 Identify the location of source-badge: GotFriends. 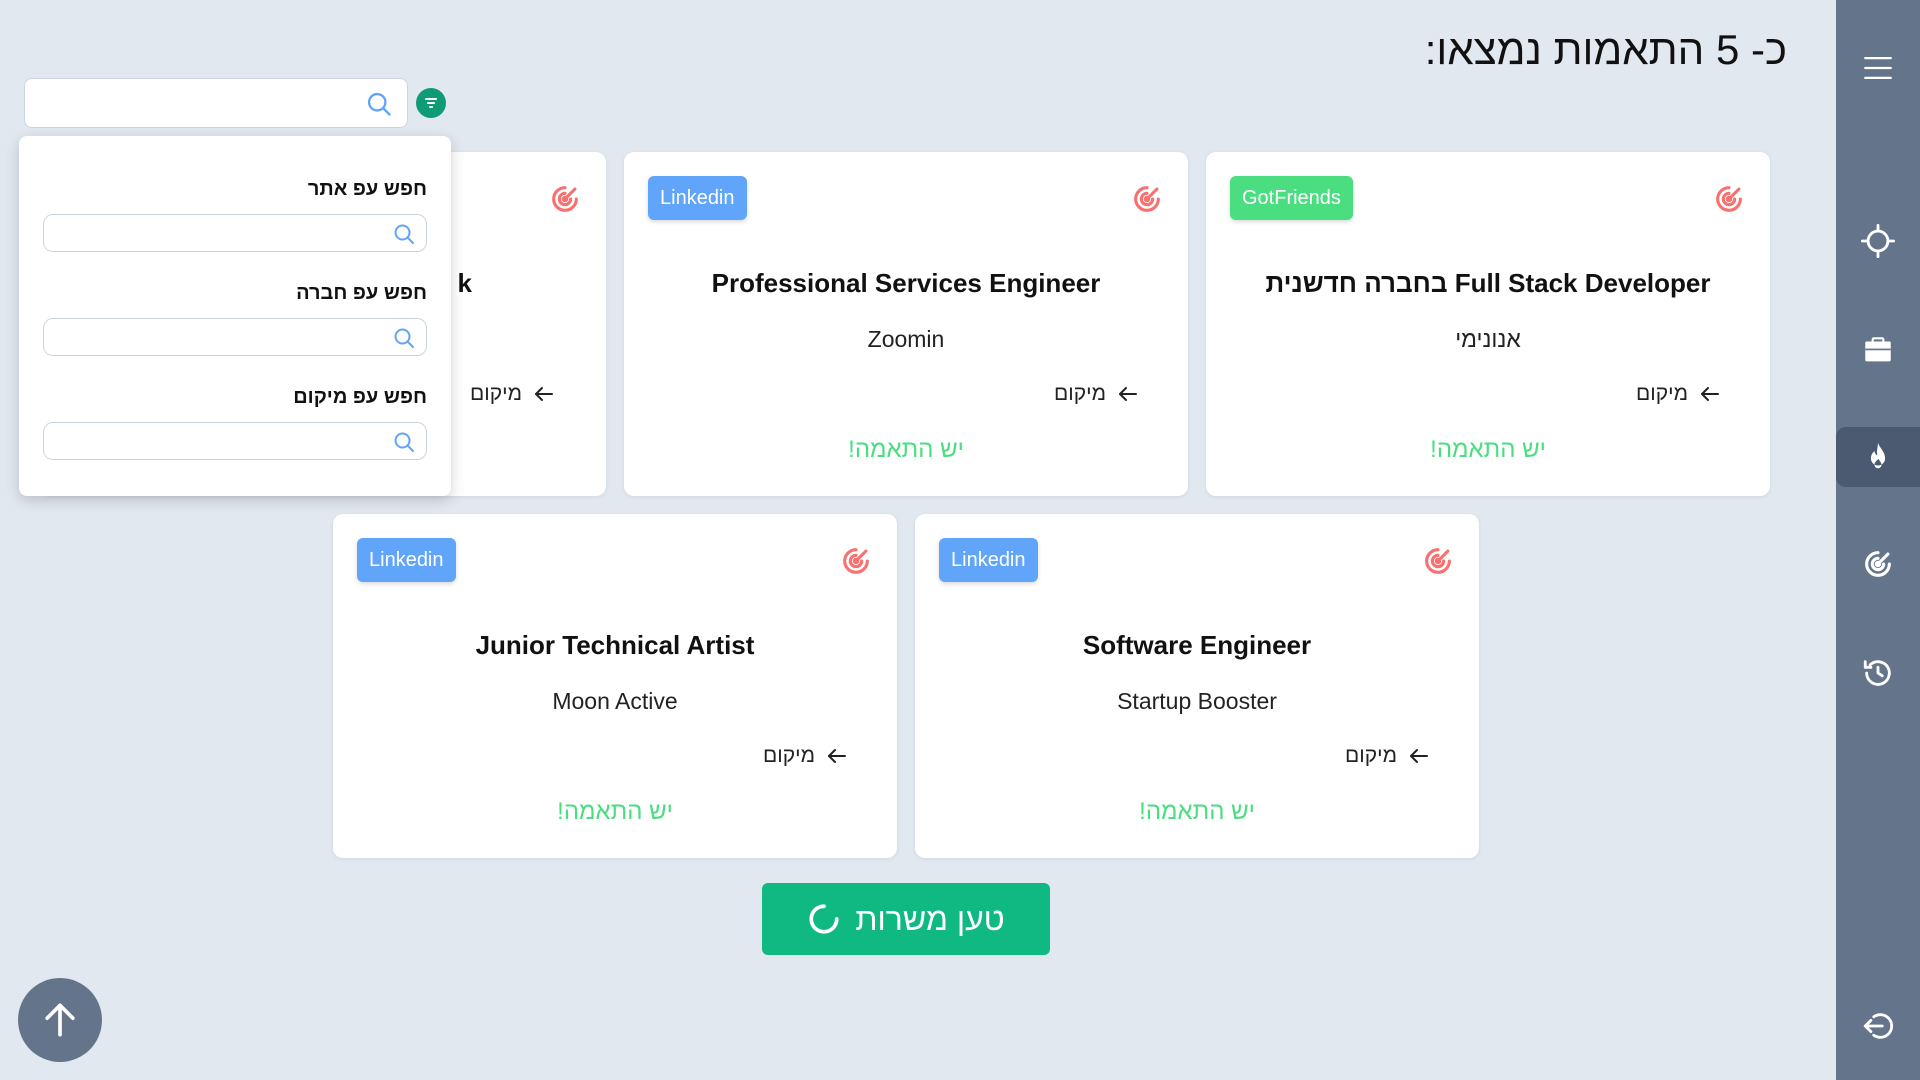
(1291, 198).